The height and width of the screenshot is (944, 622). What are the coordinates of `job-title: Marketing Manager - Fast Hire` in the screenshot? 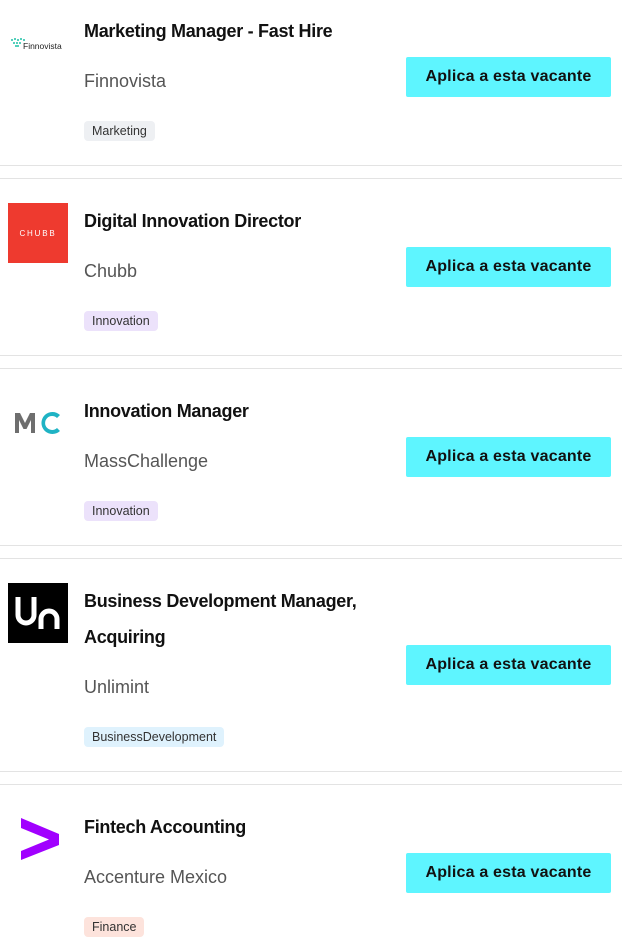 It's located at (229, 31).